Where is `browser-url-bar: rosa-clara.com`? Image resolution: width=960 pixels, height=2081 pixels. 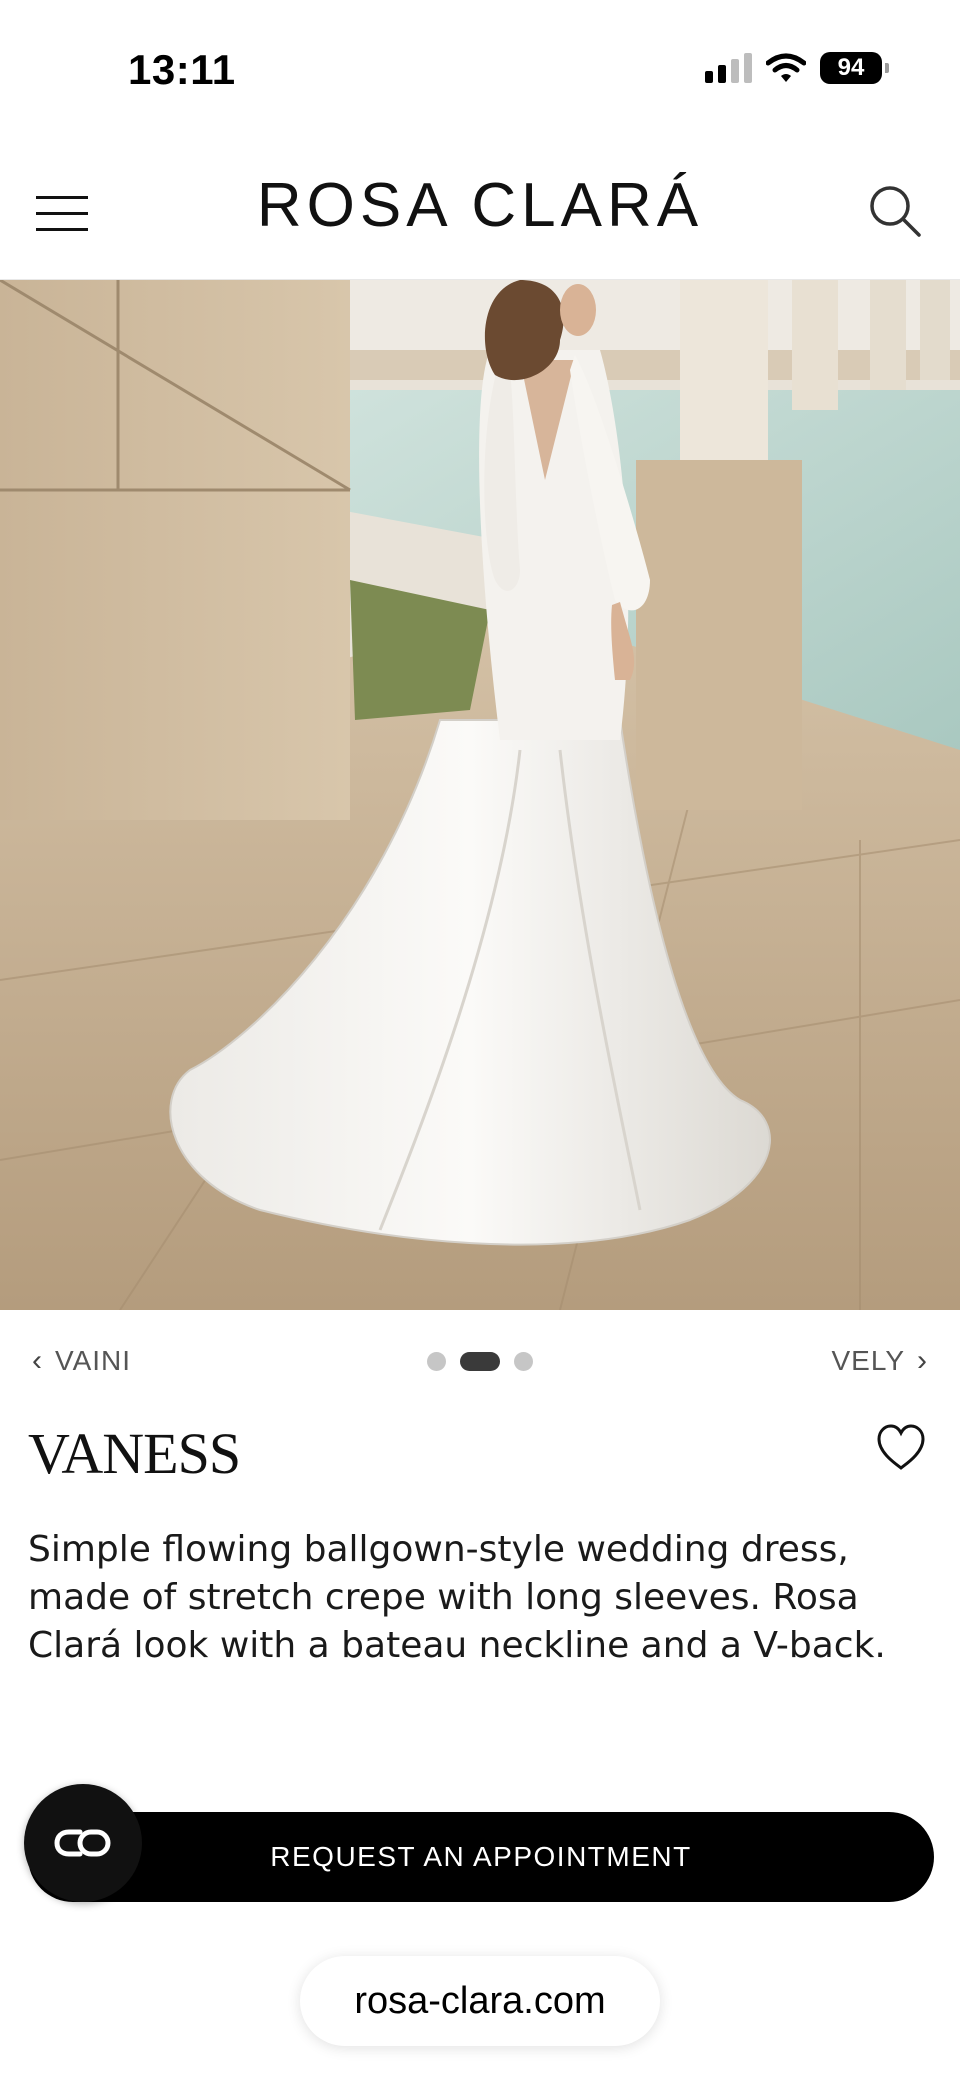
browser-url-bar: rosa-clara.com is located at coordinates (480, 2001).